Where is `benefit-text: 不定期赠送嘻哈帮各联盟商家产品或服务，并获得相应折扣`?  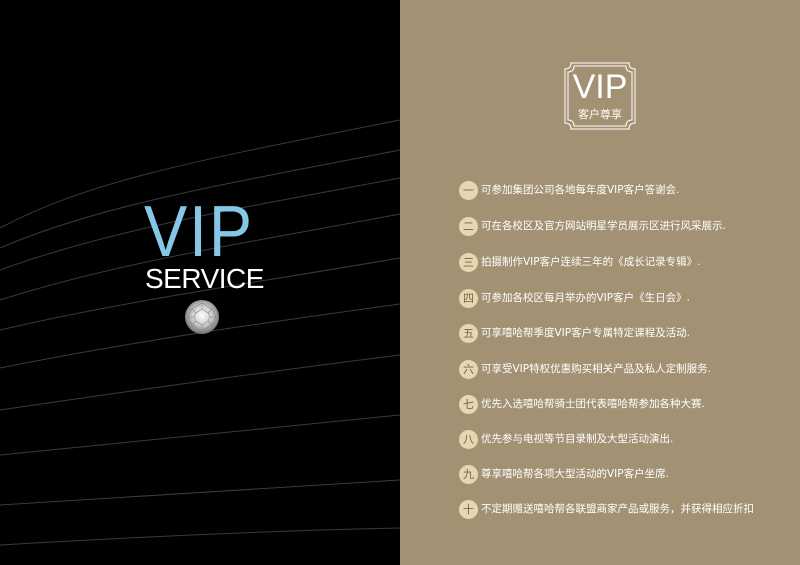 benefit-text: 不定期赠送嘻哈帮各联盟商家产品或服务，并获得相应折扣 is located at coordinates (617, 509).